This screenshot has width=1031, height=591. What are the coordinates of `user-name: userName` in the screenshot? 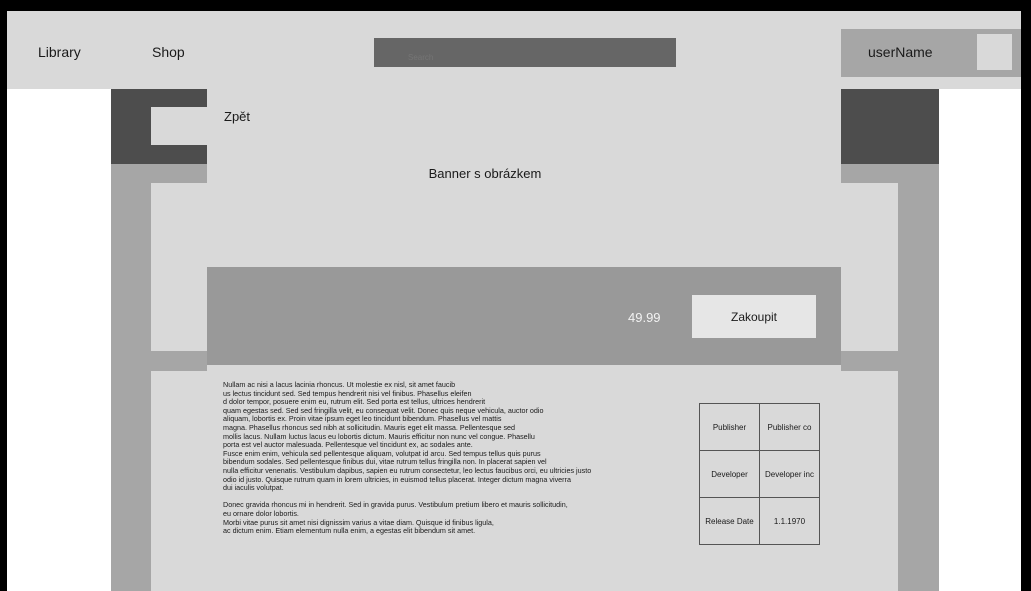 It's located at (900, 52).